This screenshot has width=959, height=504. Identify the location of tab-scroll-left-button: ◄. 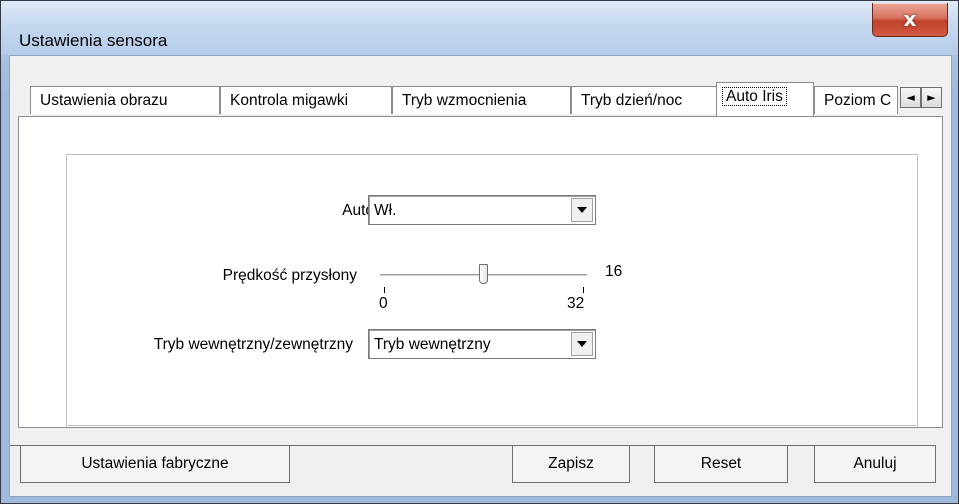
(910, 97).